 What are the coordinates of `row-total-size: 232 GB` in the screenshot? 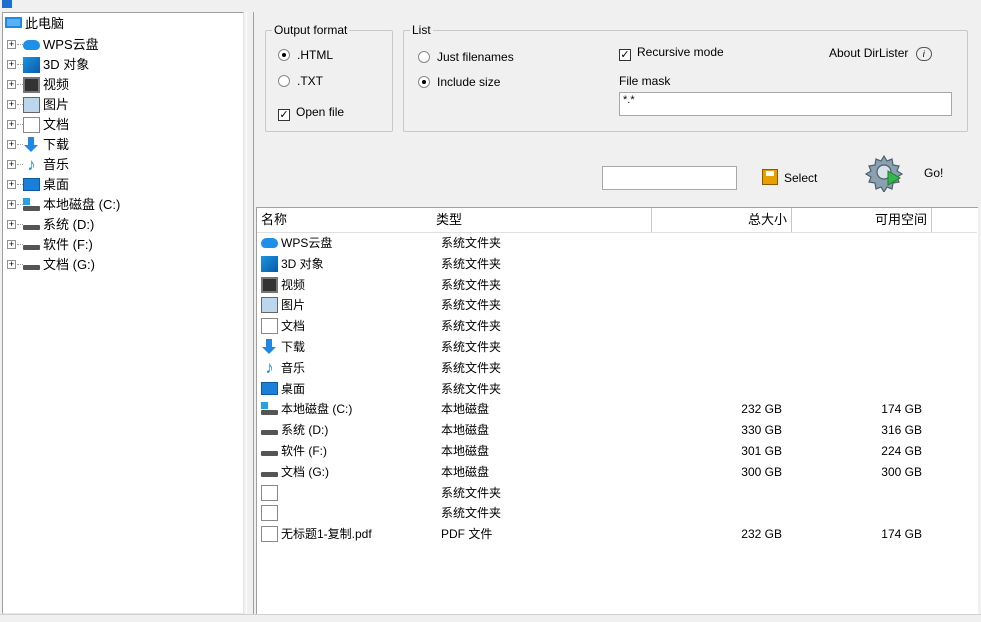 It's located at (761, 409).